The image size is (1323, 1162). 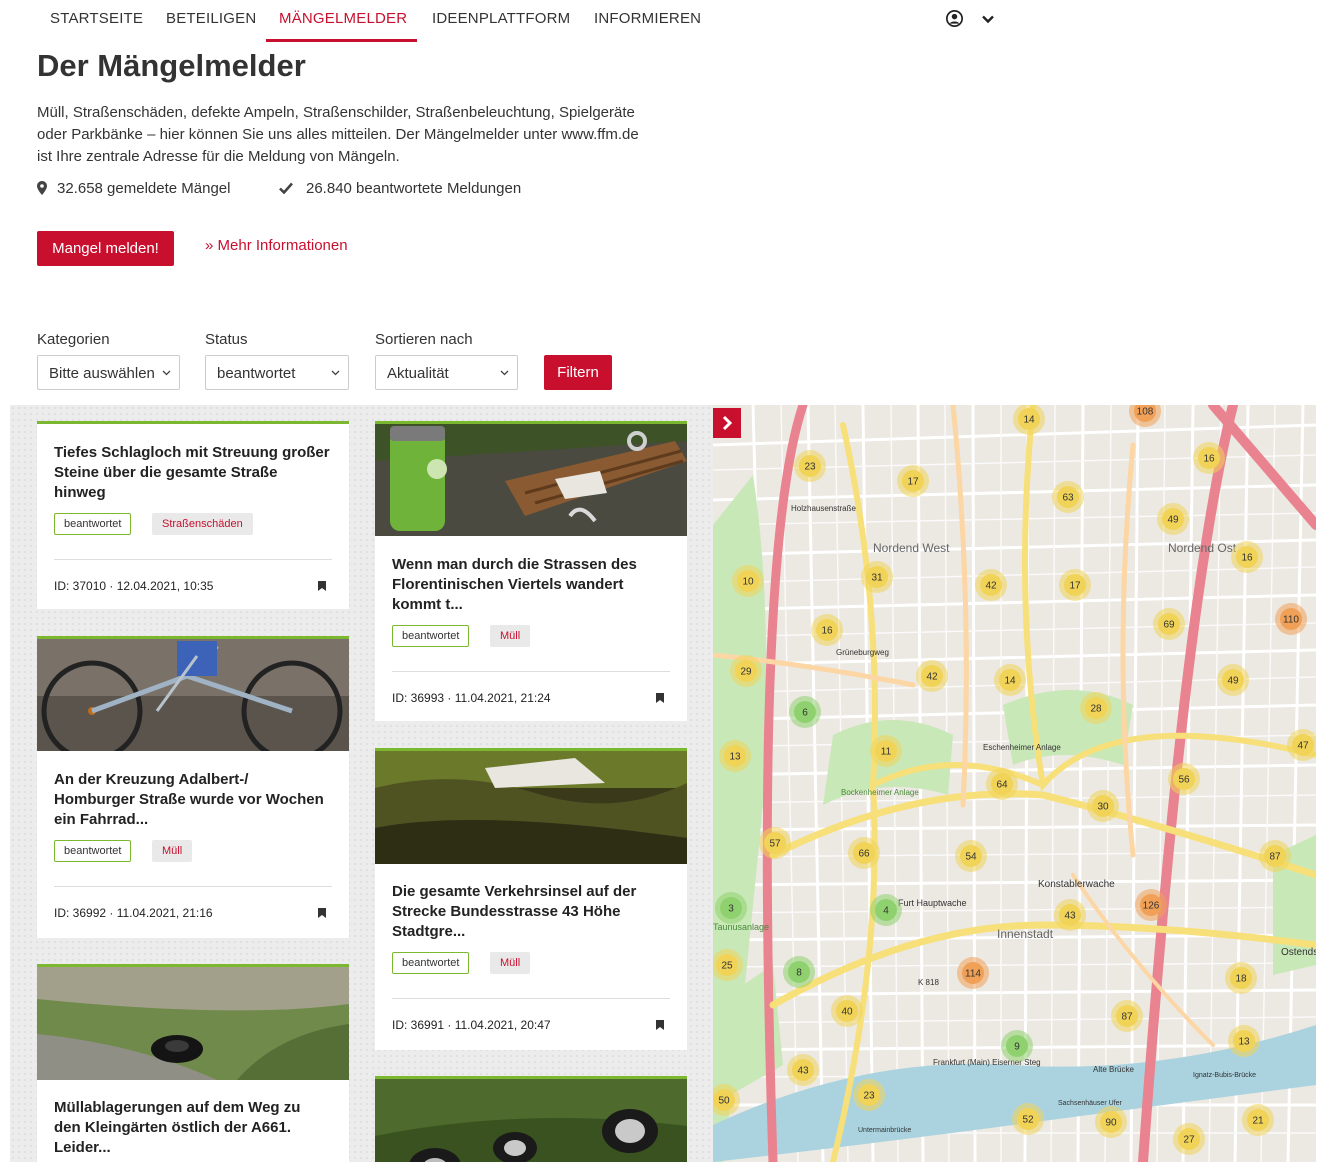 What do you see at coordinates (727, 423) in the screenshot?
I see `map-toggle-button` at bounding box center [727, 423].